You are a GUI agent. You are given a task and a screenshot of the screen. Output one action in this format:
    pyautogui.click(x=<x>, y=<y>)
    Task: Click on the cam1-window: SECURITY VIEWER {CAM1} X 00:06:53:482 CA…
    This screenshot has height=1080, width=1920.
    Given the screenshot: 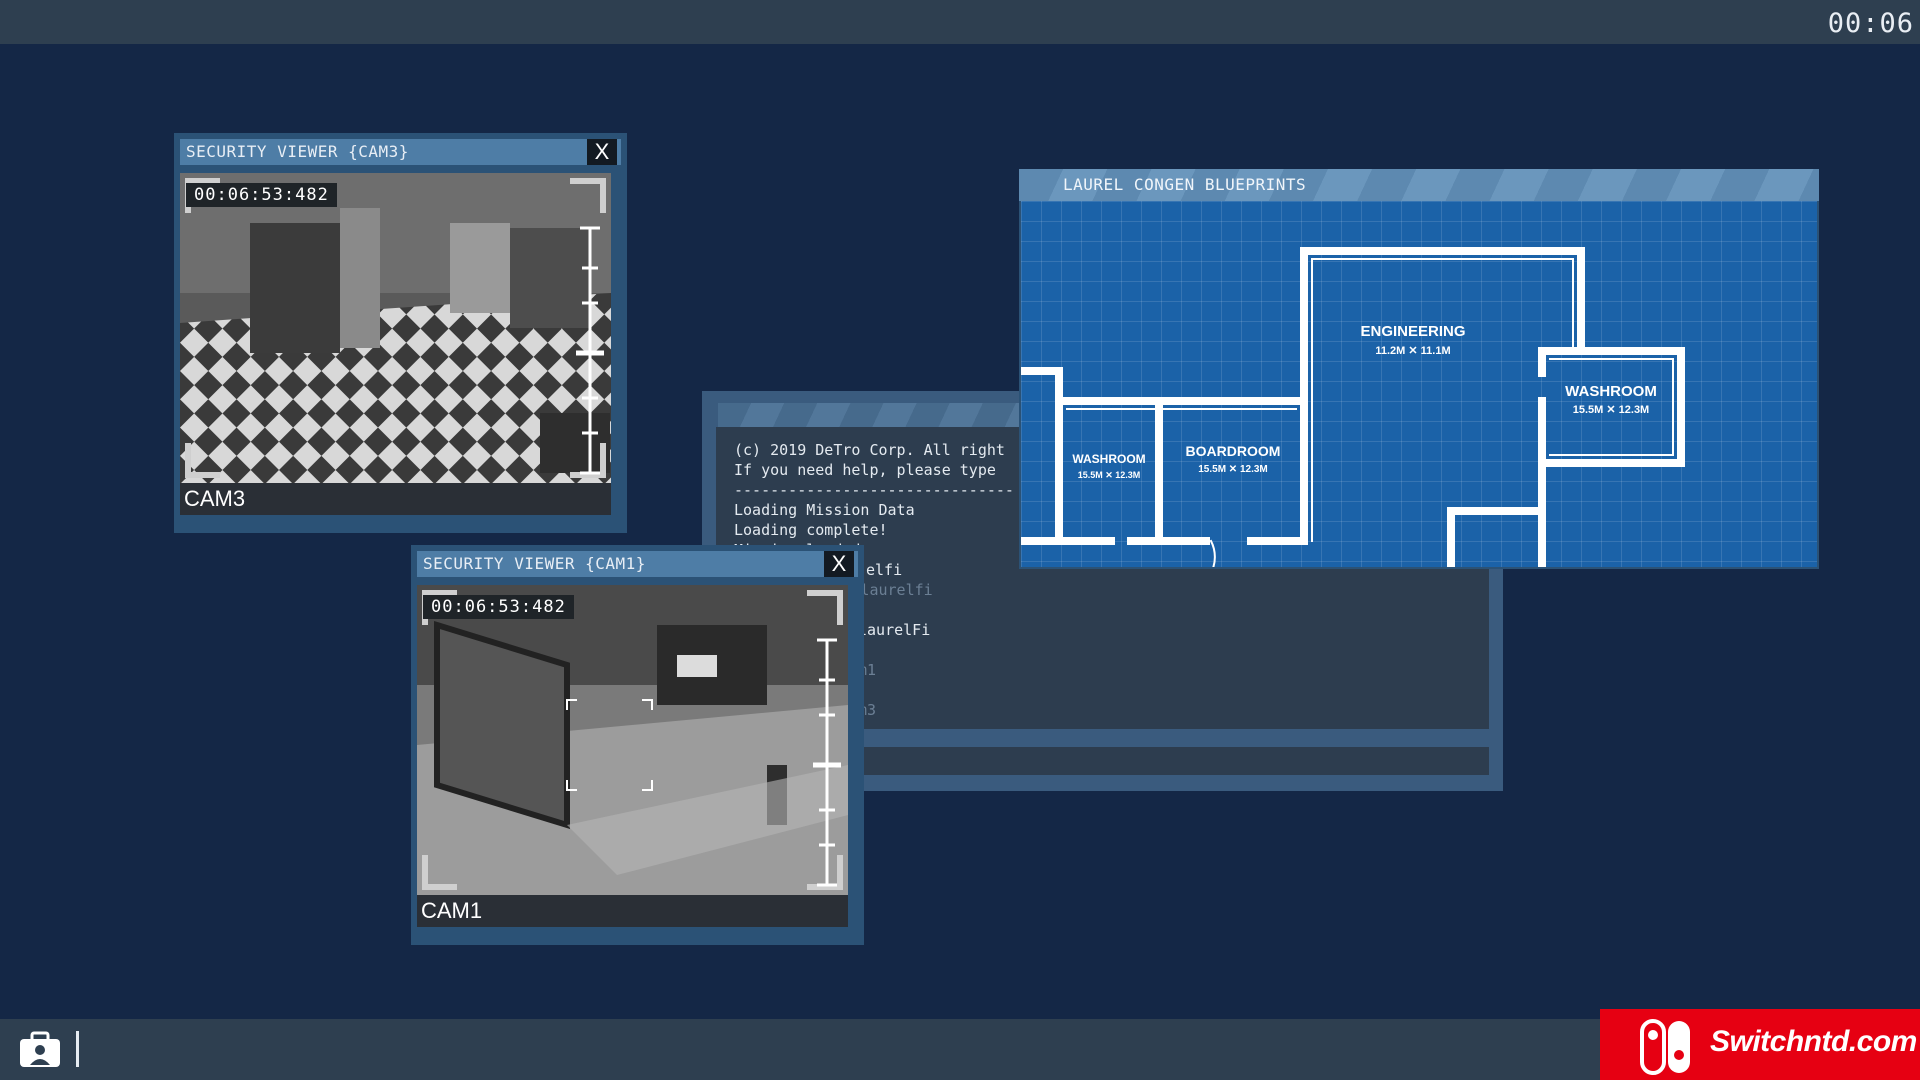 What is the action you would take?
    pyautogui.click(x=637, y=745)
    